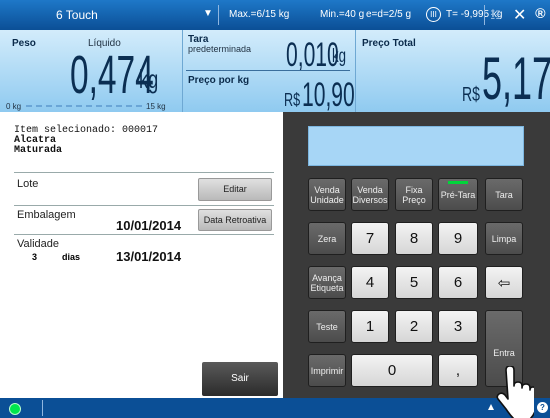 The width and height of the screenshot is (550, 418). I want to click on peso-unit: kg, so click(149, 79).